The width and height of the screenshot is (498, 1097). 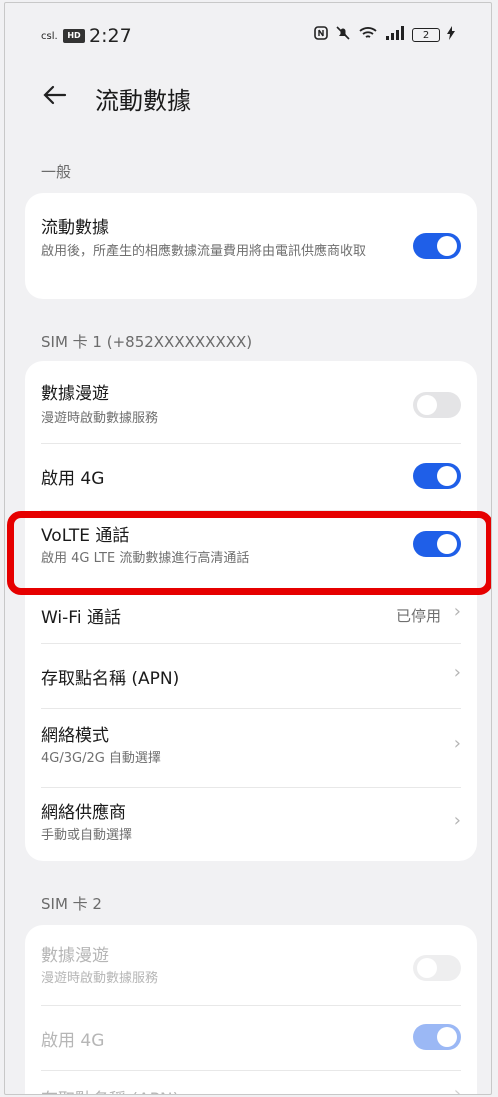 I want to click on sim1-carrier-title: 網絡供應商, so click(x=83, y=813).